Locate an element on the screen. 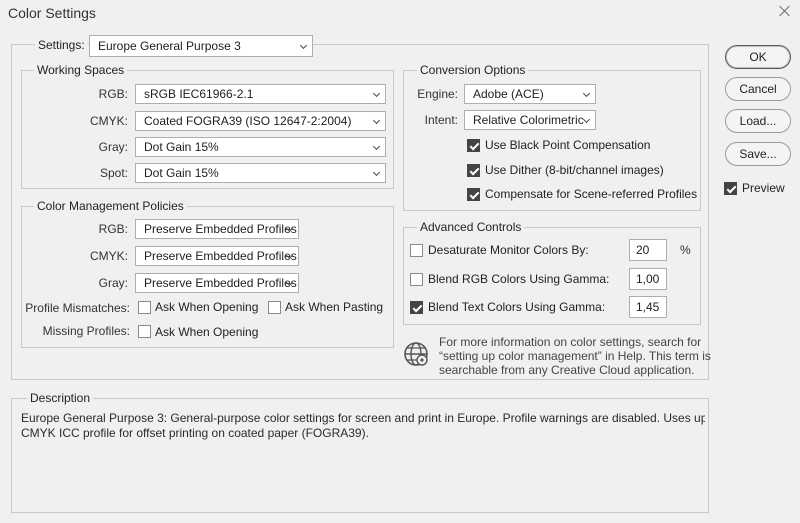 The height and width of the screenshot is (523, 800). ws-gray-label: Gray: is located at coordinates (113, 147).